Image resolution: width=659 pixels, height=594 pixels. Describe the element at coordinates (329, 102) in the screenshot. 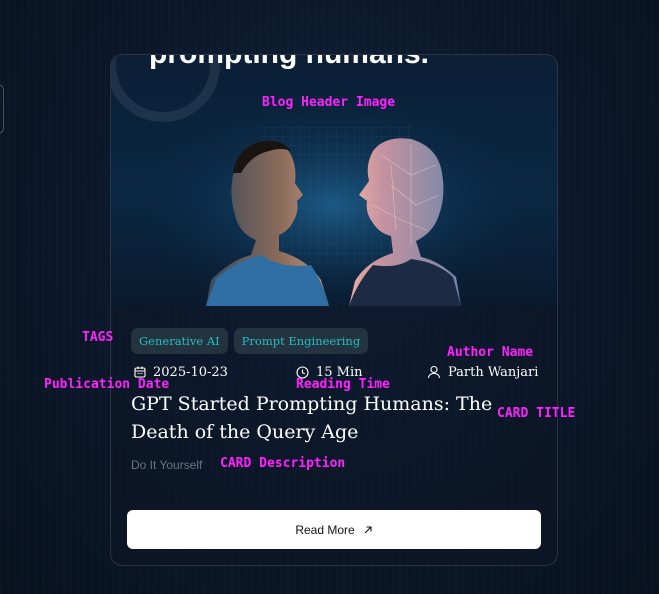

I see `annotation-header-image: Blog Header Image` at that location.